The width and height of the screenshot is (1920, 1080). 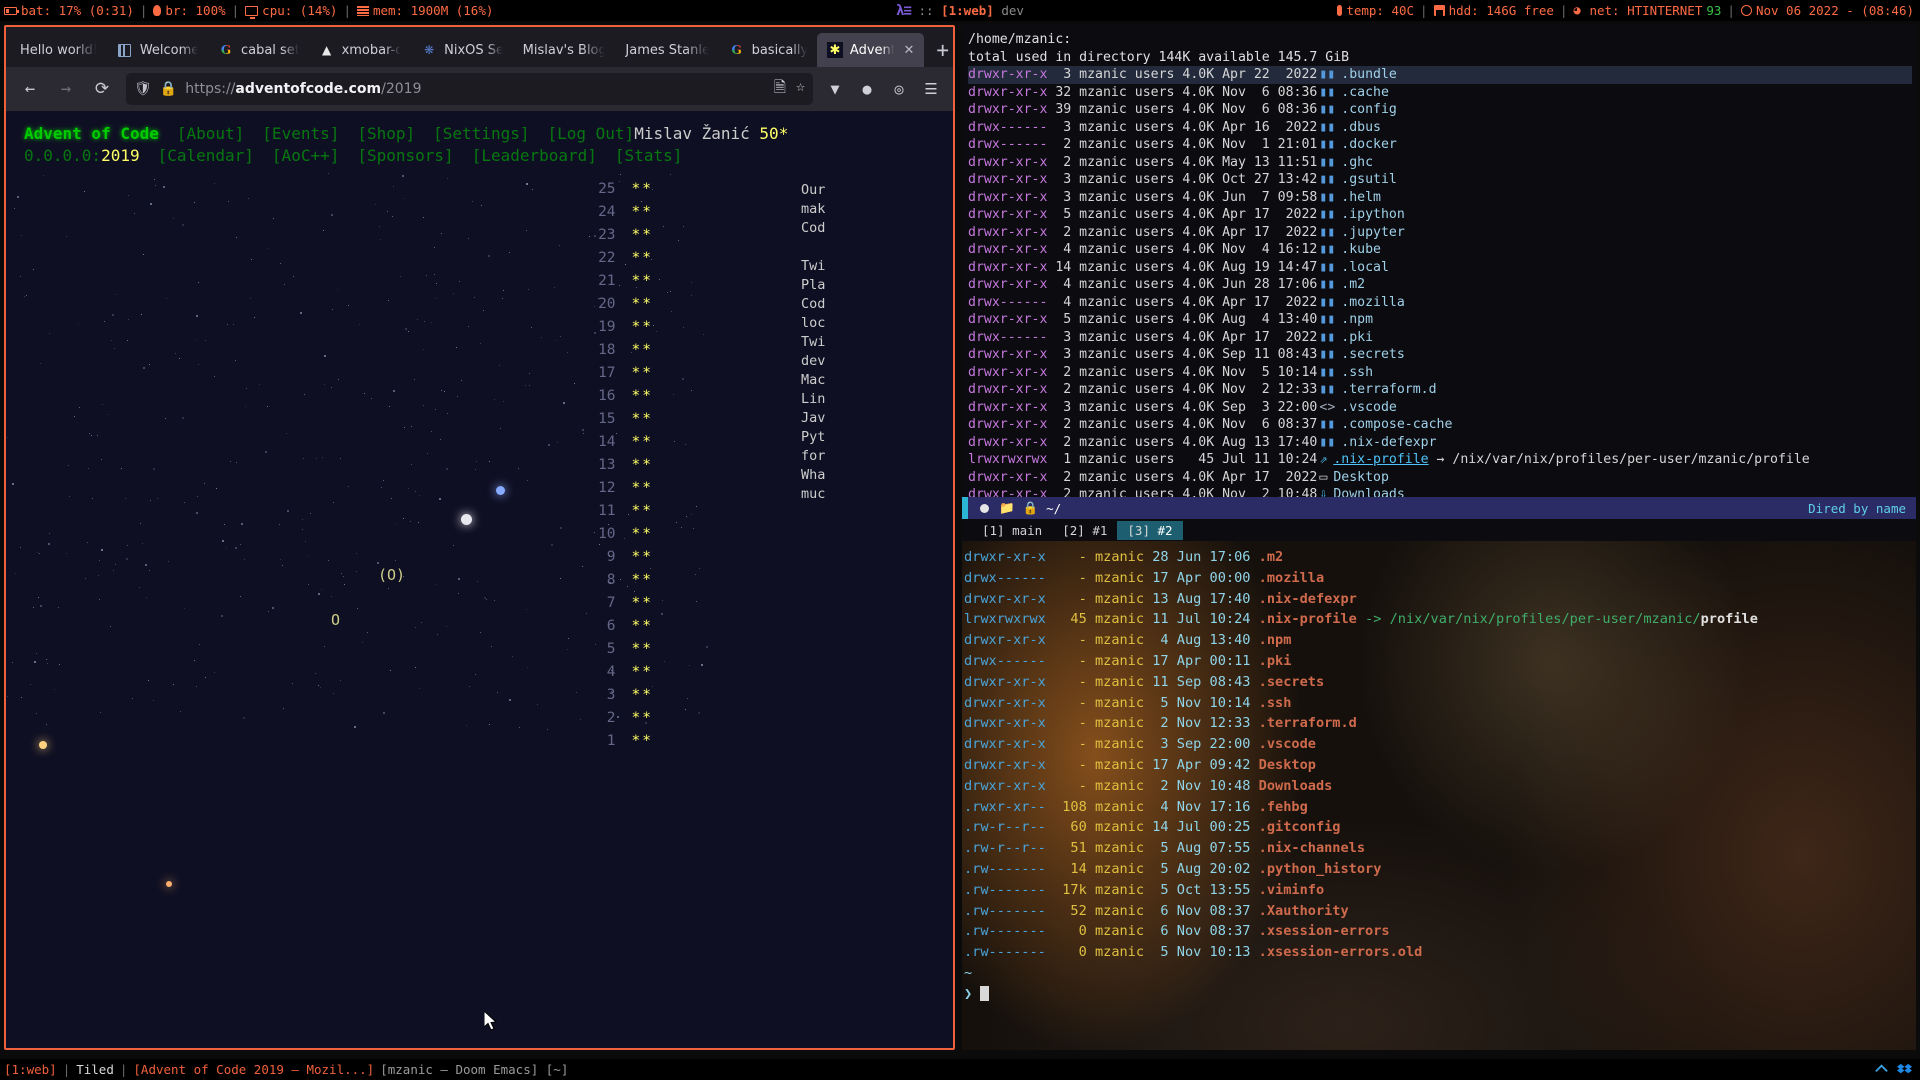 What do you see at coordinates (102, 89) in the screenshot?
I see `reload-button: ⟳` at bounding box center [102, 89].